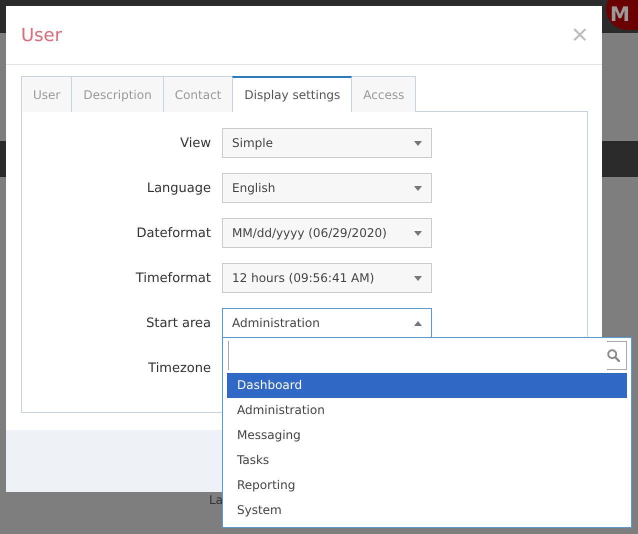  I want to click on select-field: Administration, so click(327, 323).